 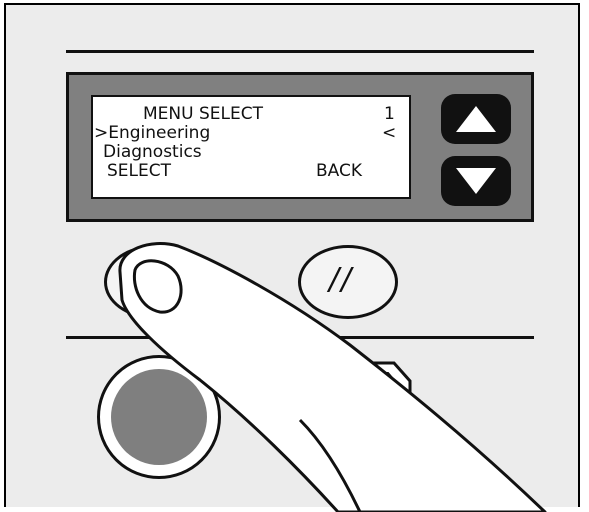 What do you see at coordinates (300, 51) in the screenshot?
I see `top-divider` at bounding box center [300, 51].